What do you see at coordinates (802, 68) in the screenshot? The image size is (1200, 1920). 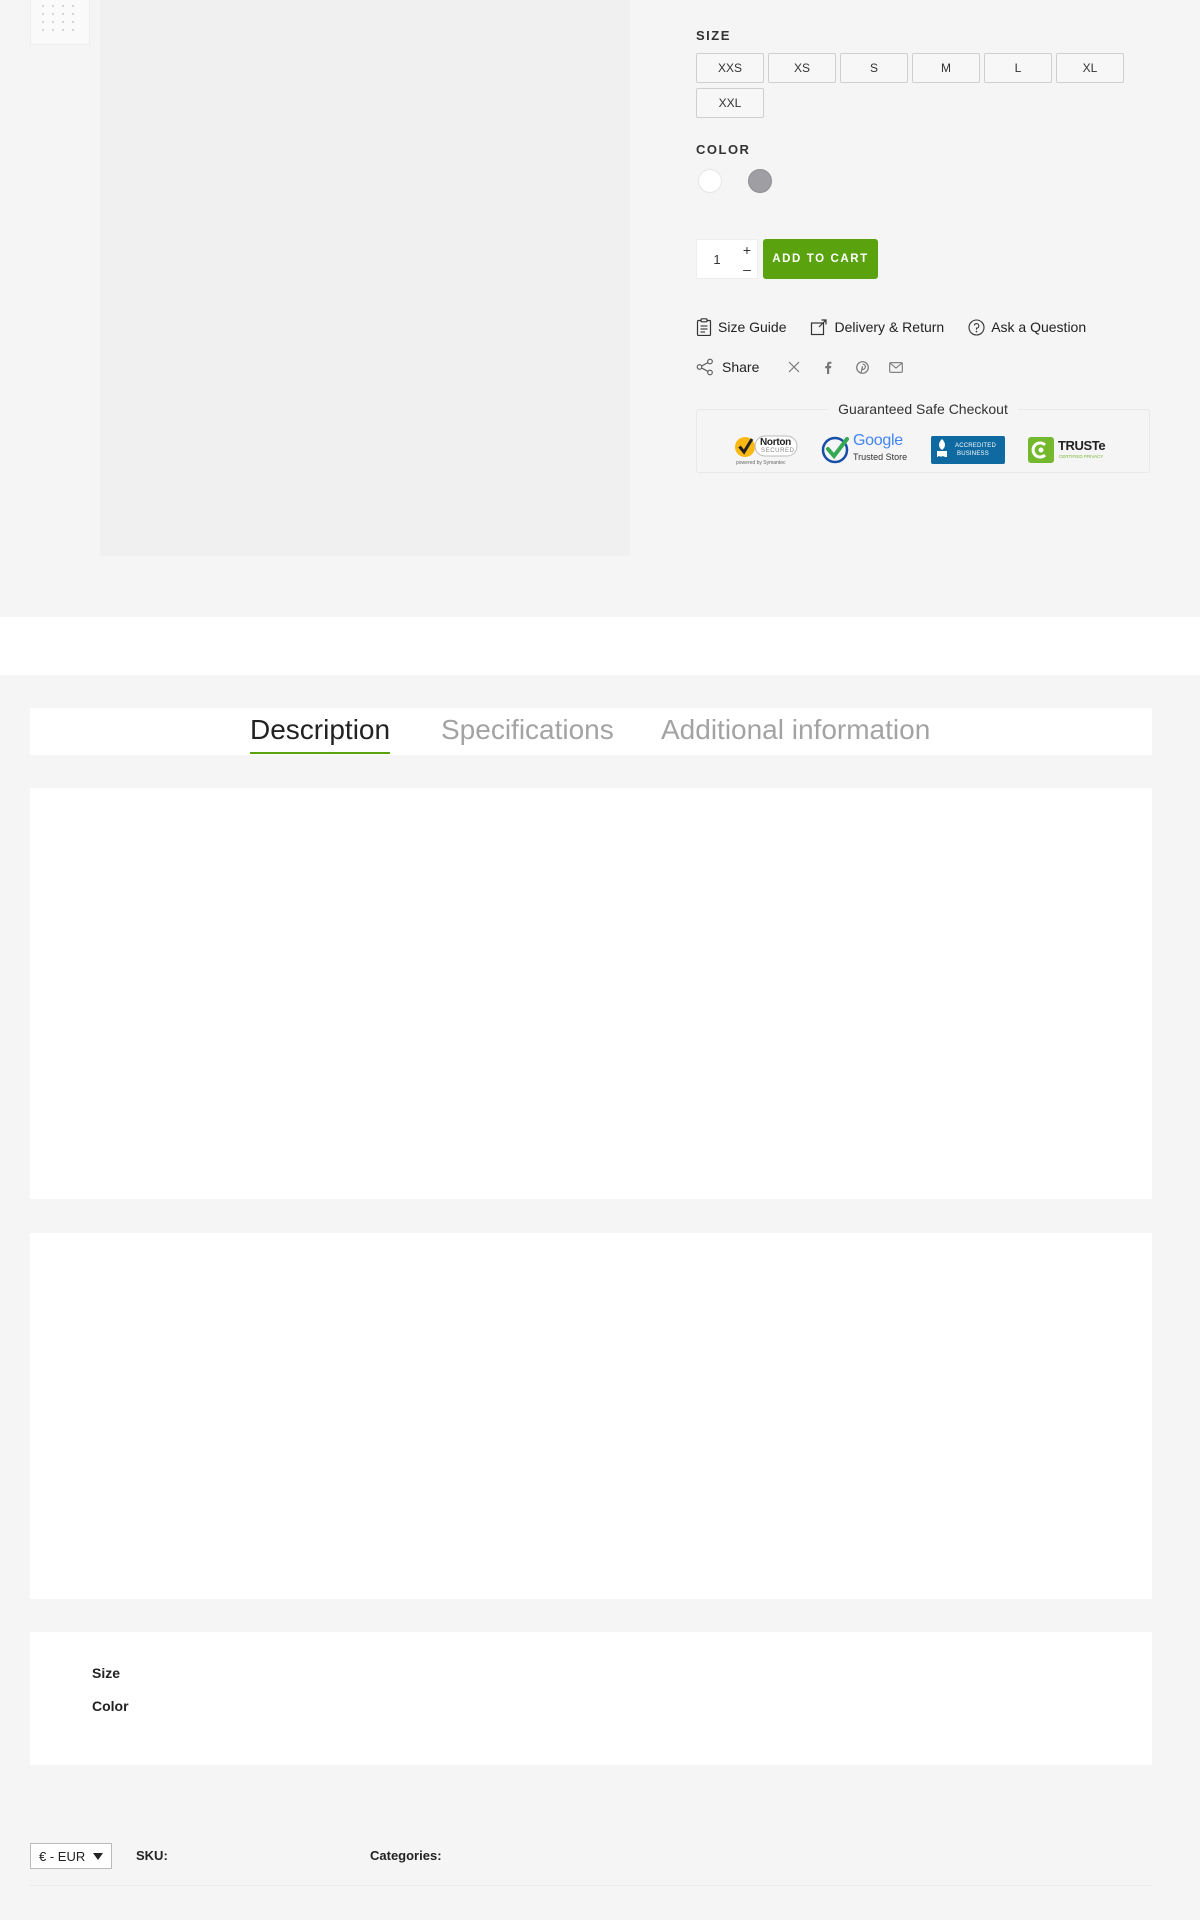 I see `size-option-xs: XS` at bounding box center [802, 68].